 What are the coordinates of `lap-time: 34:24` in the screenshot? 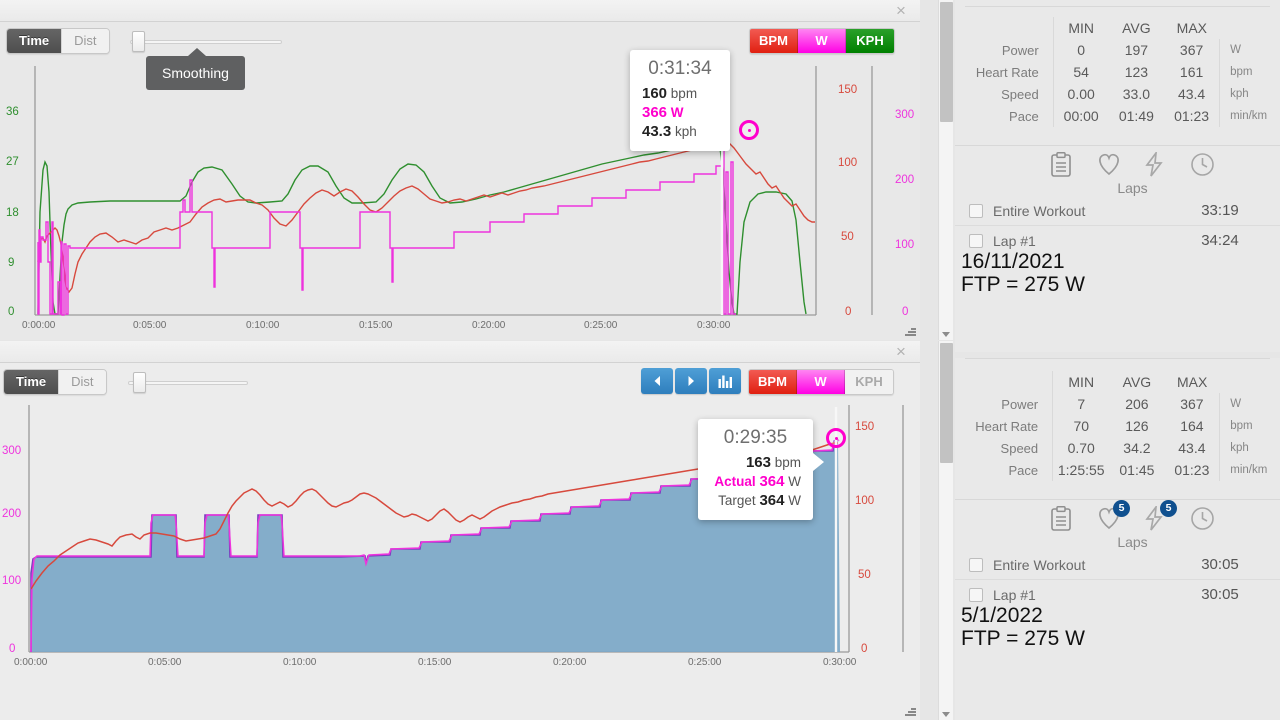 It's located at (1220, 240).